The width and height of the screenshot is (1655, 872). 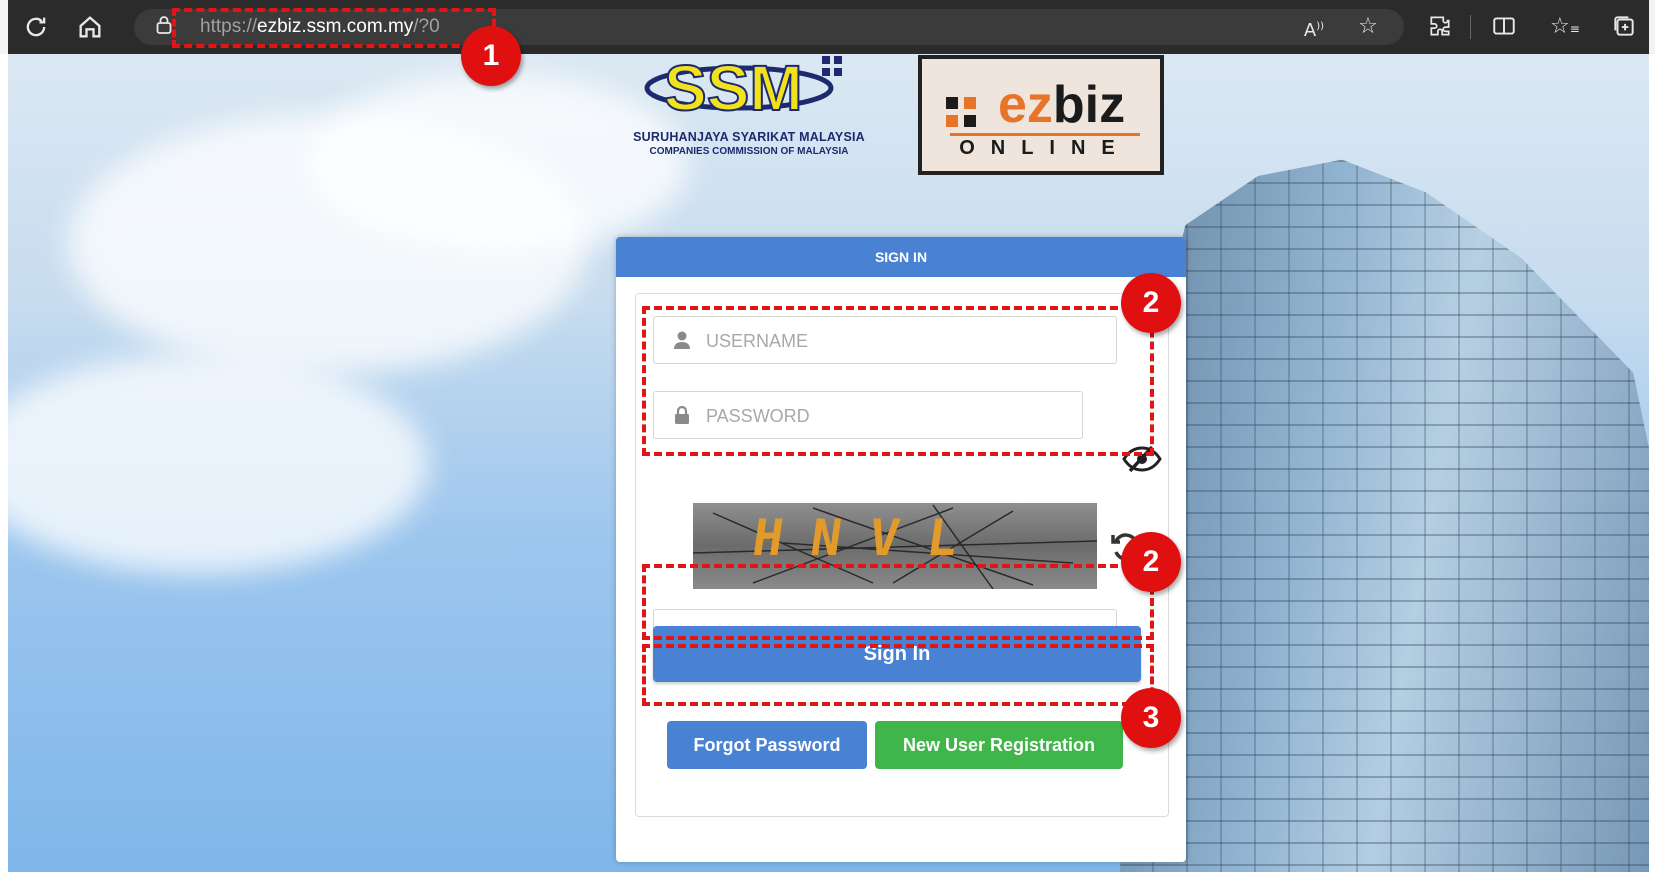 What do you see at coordinates (491, 56) in the screenshot?
I see `annotation-badge-1: 1` at bounding box center [491, 56].